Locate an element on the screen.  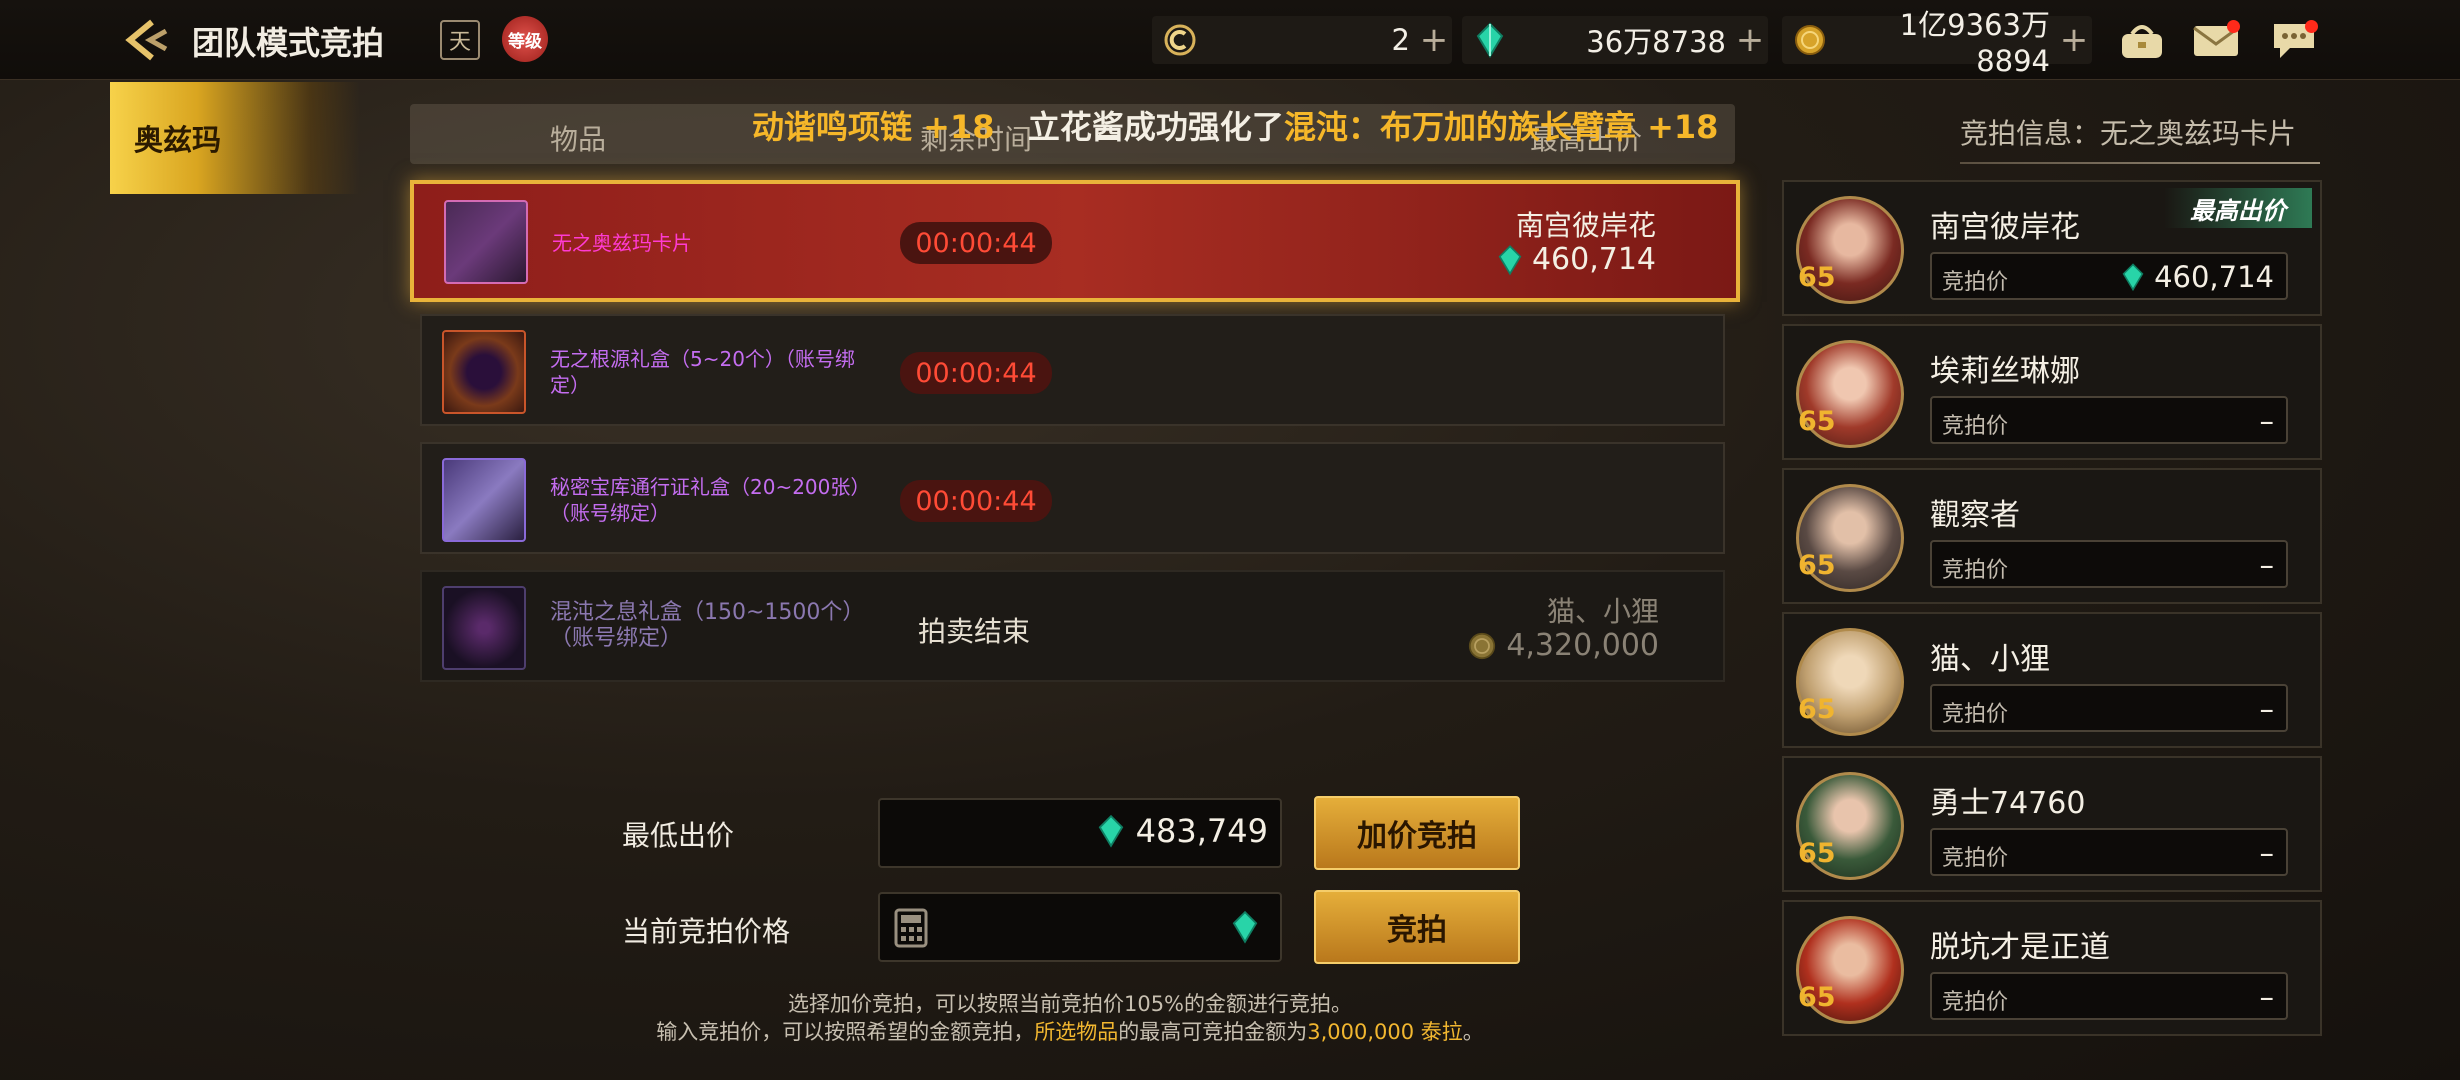
chat-icon is located at coordinates (2294, 40).